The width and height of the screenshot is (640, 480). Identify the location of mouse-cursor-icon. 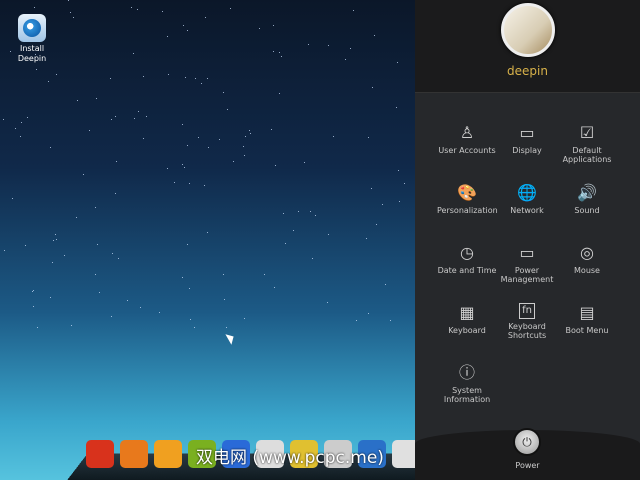
(231, 338).